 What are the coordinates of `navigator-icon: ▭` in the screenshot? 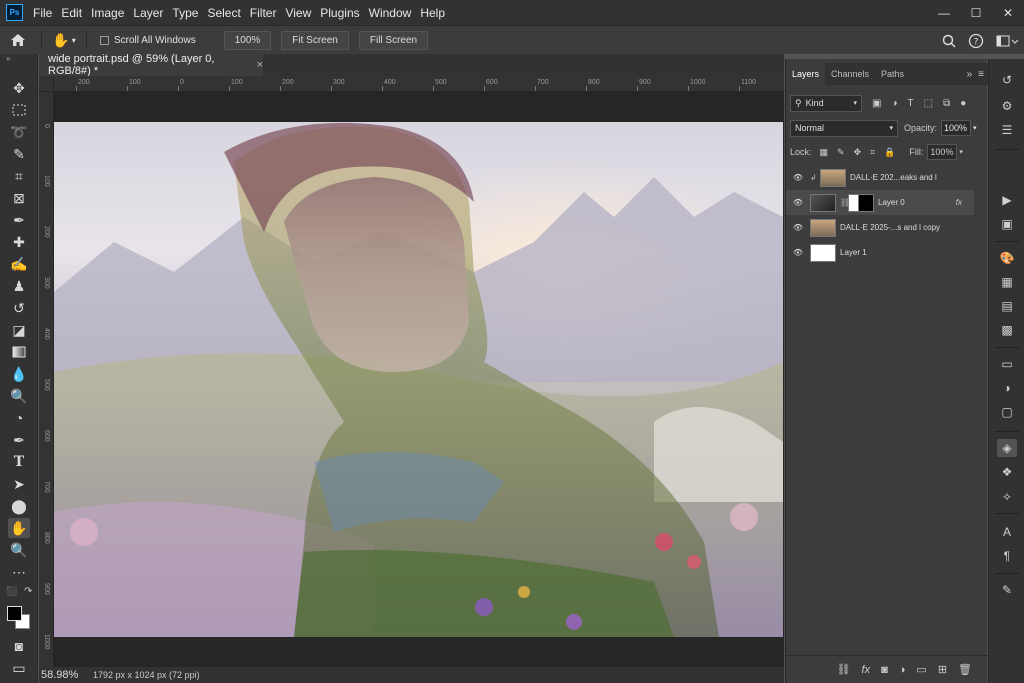 It's located at (1007, 364).